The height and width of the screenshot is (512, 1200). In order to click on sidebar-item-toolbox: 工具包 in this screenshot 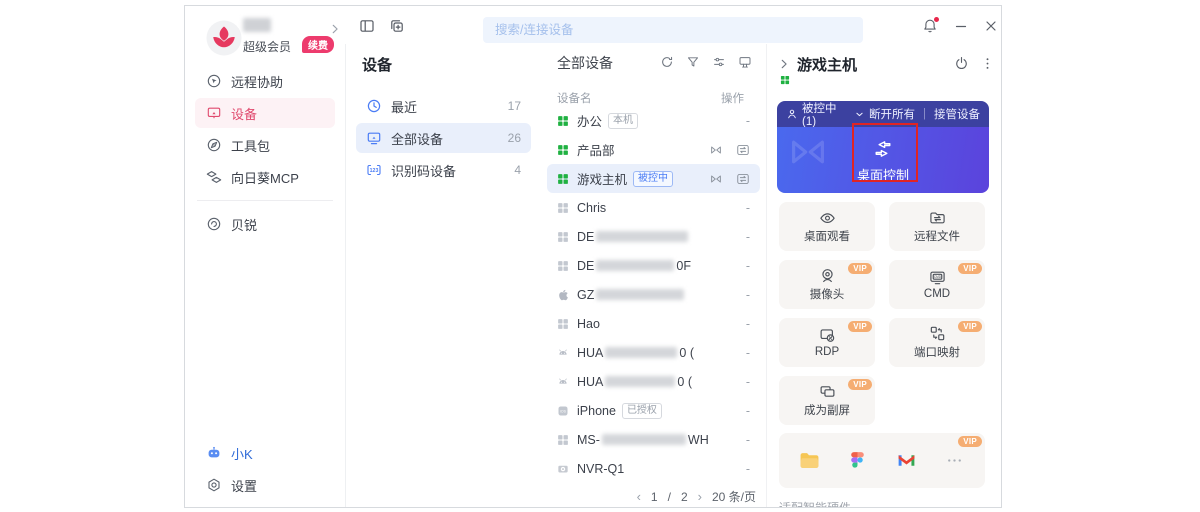, I will do `click(265, 145)`.